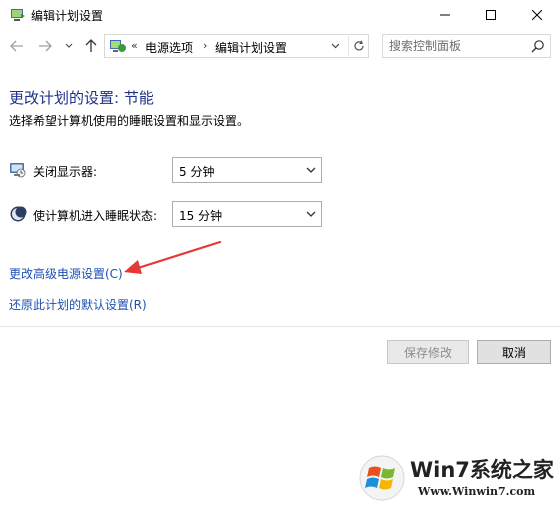  Describe the element at coordinates (201, 216) in the screenshot. I see `sleep-value: 15 分钟` at that location.